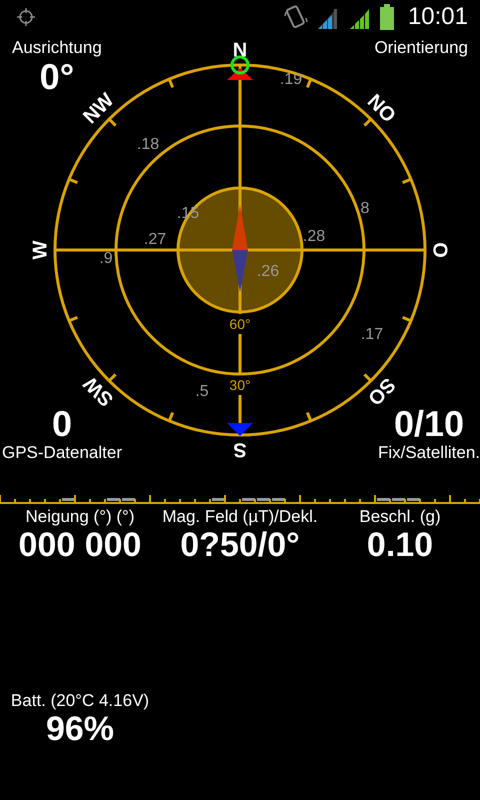 The image size is (480, 800). Describe the element at coordinates (291, 79) in the screenshot. I see `satellite-label: .19` at that location.